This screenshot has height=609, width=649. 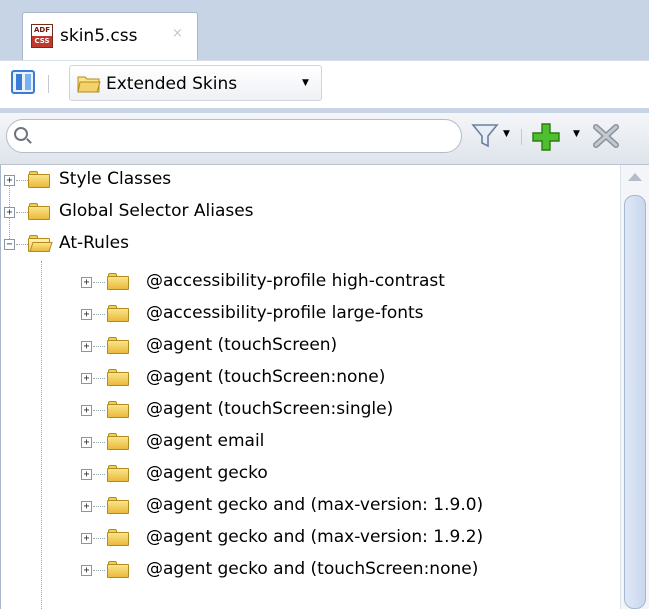 I want to click on tree-item-at-rule: + @agent gecko and (touchScreen:none), so click(x=311, y=571).